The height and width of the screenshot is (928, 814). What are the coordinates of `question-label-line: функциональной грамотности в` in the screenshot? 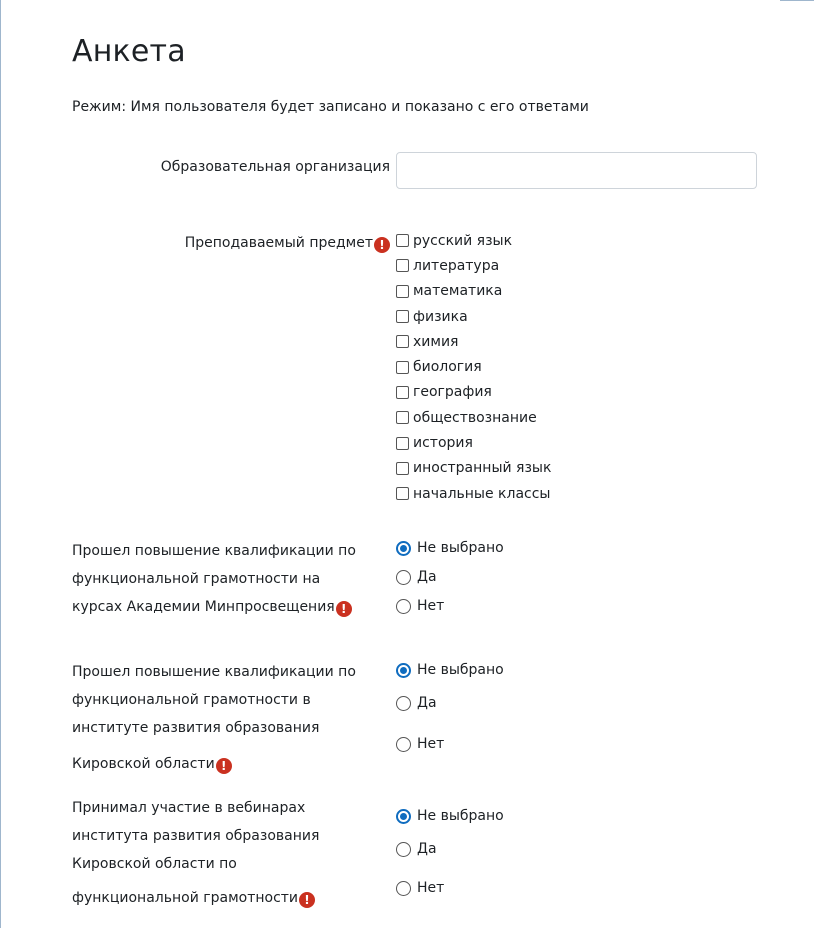 It's located at (191, 700).